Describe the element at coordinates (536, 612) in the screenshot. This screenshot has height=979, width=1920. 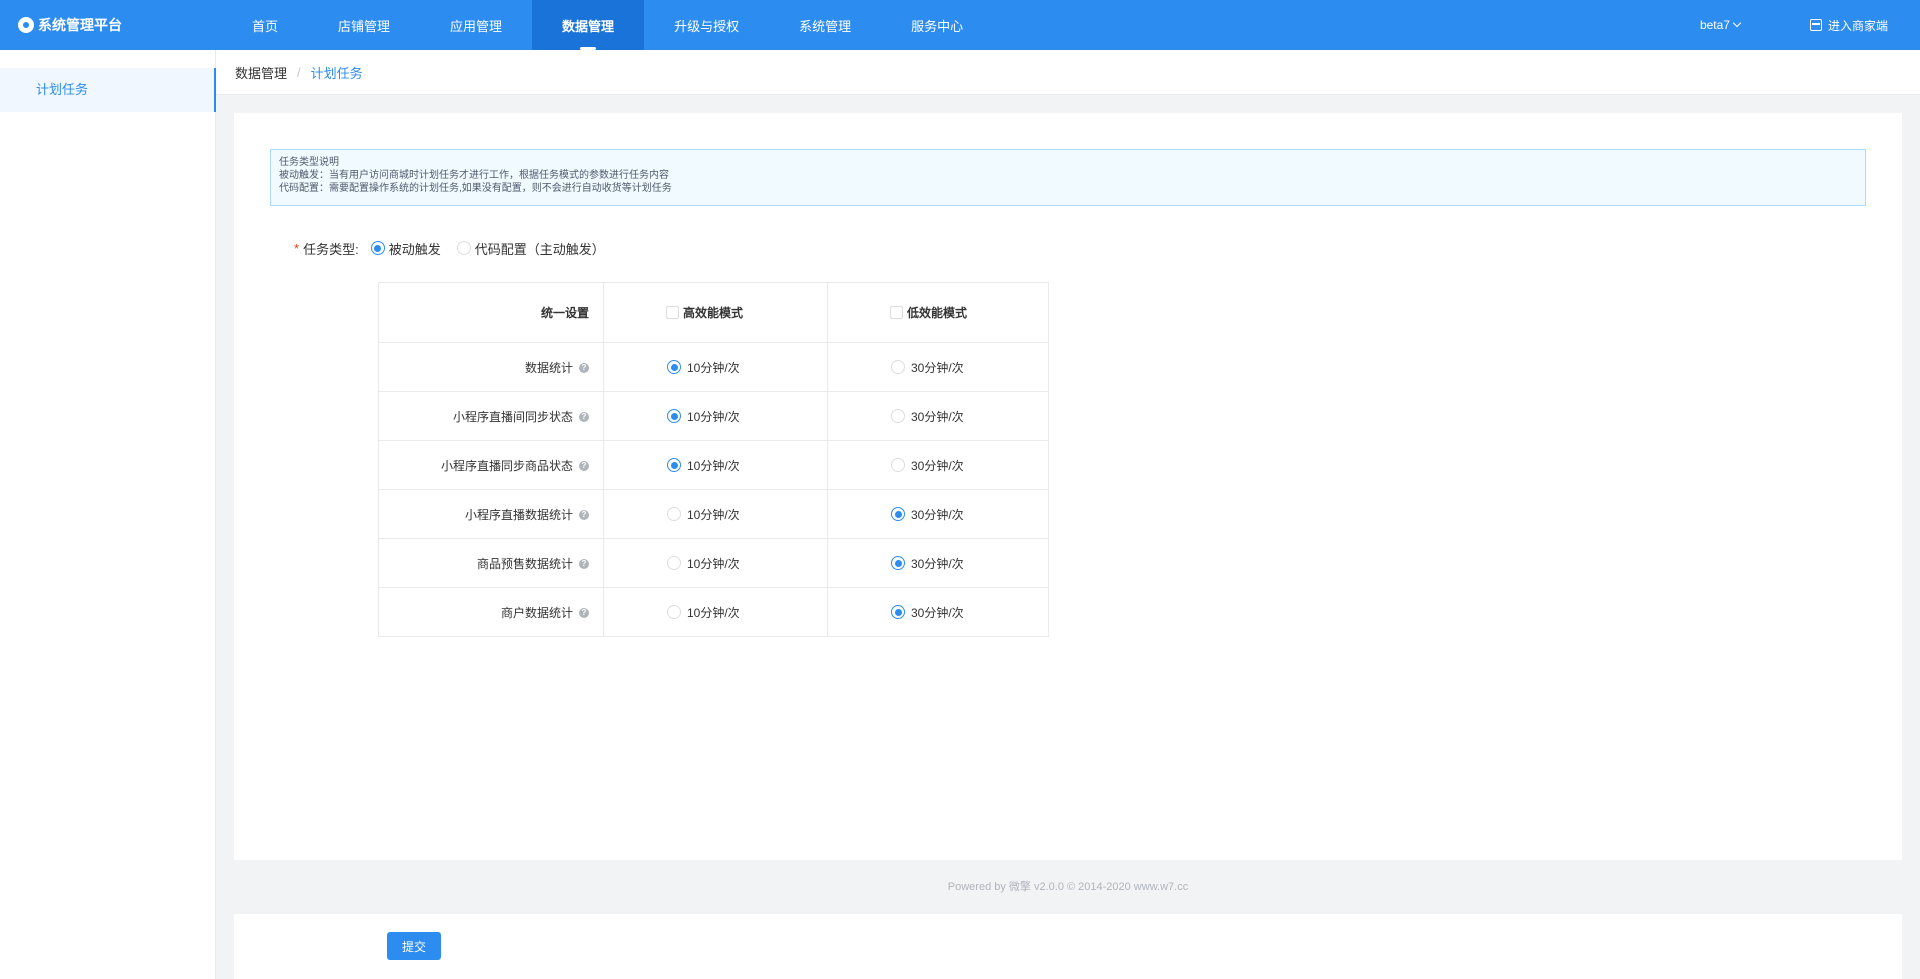
I see `row-name: 商户数据统计` at that location.